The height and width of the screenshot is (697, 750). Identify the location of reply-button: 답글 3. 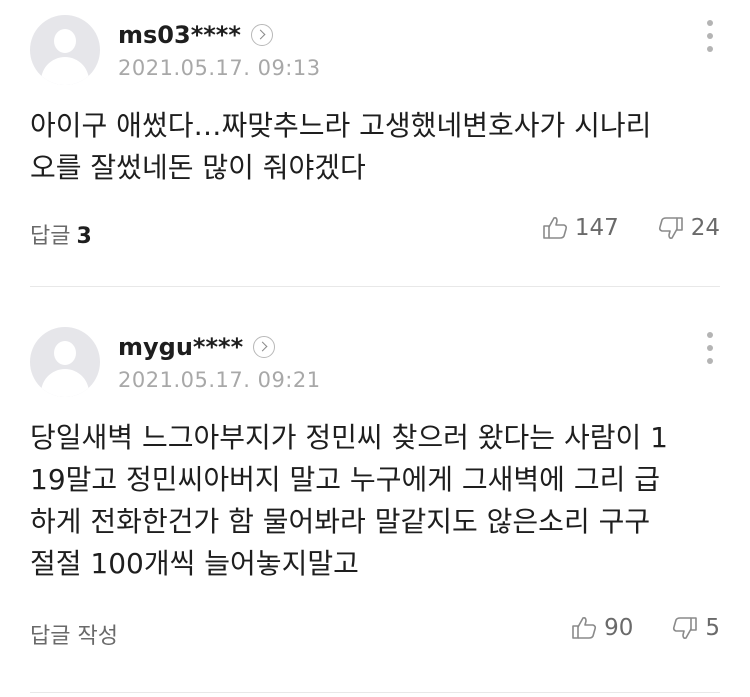
(61, 234).